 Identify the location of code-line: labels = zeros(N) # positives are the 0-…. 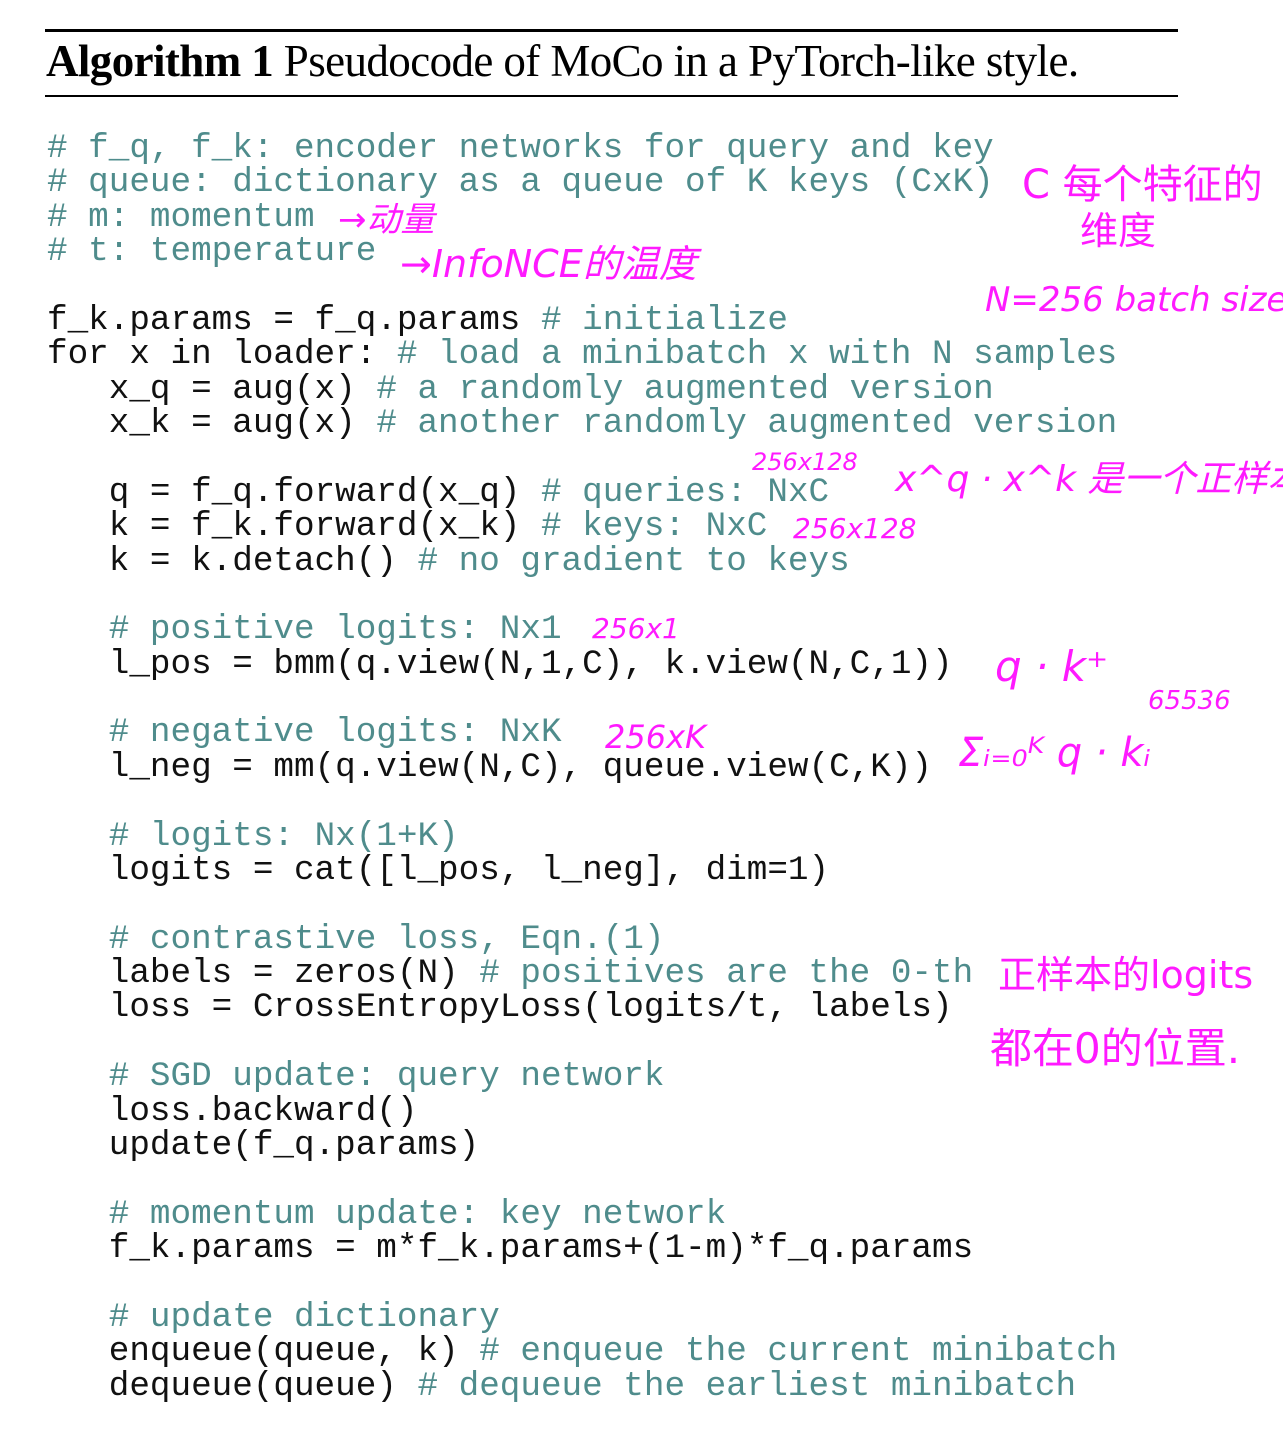
(582, 973).